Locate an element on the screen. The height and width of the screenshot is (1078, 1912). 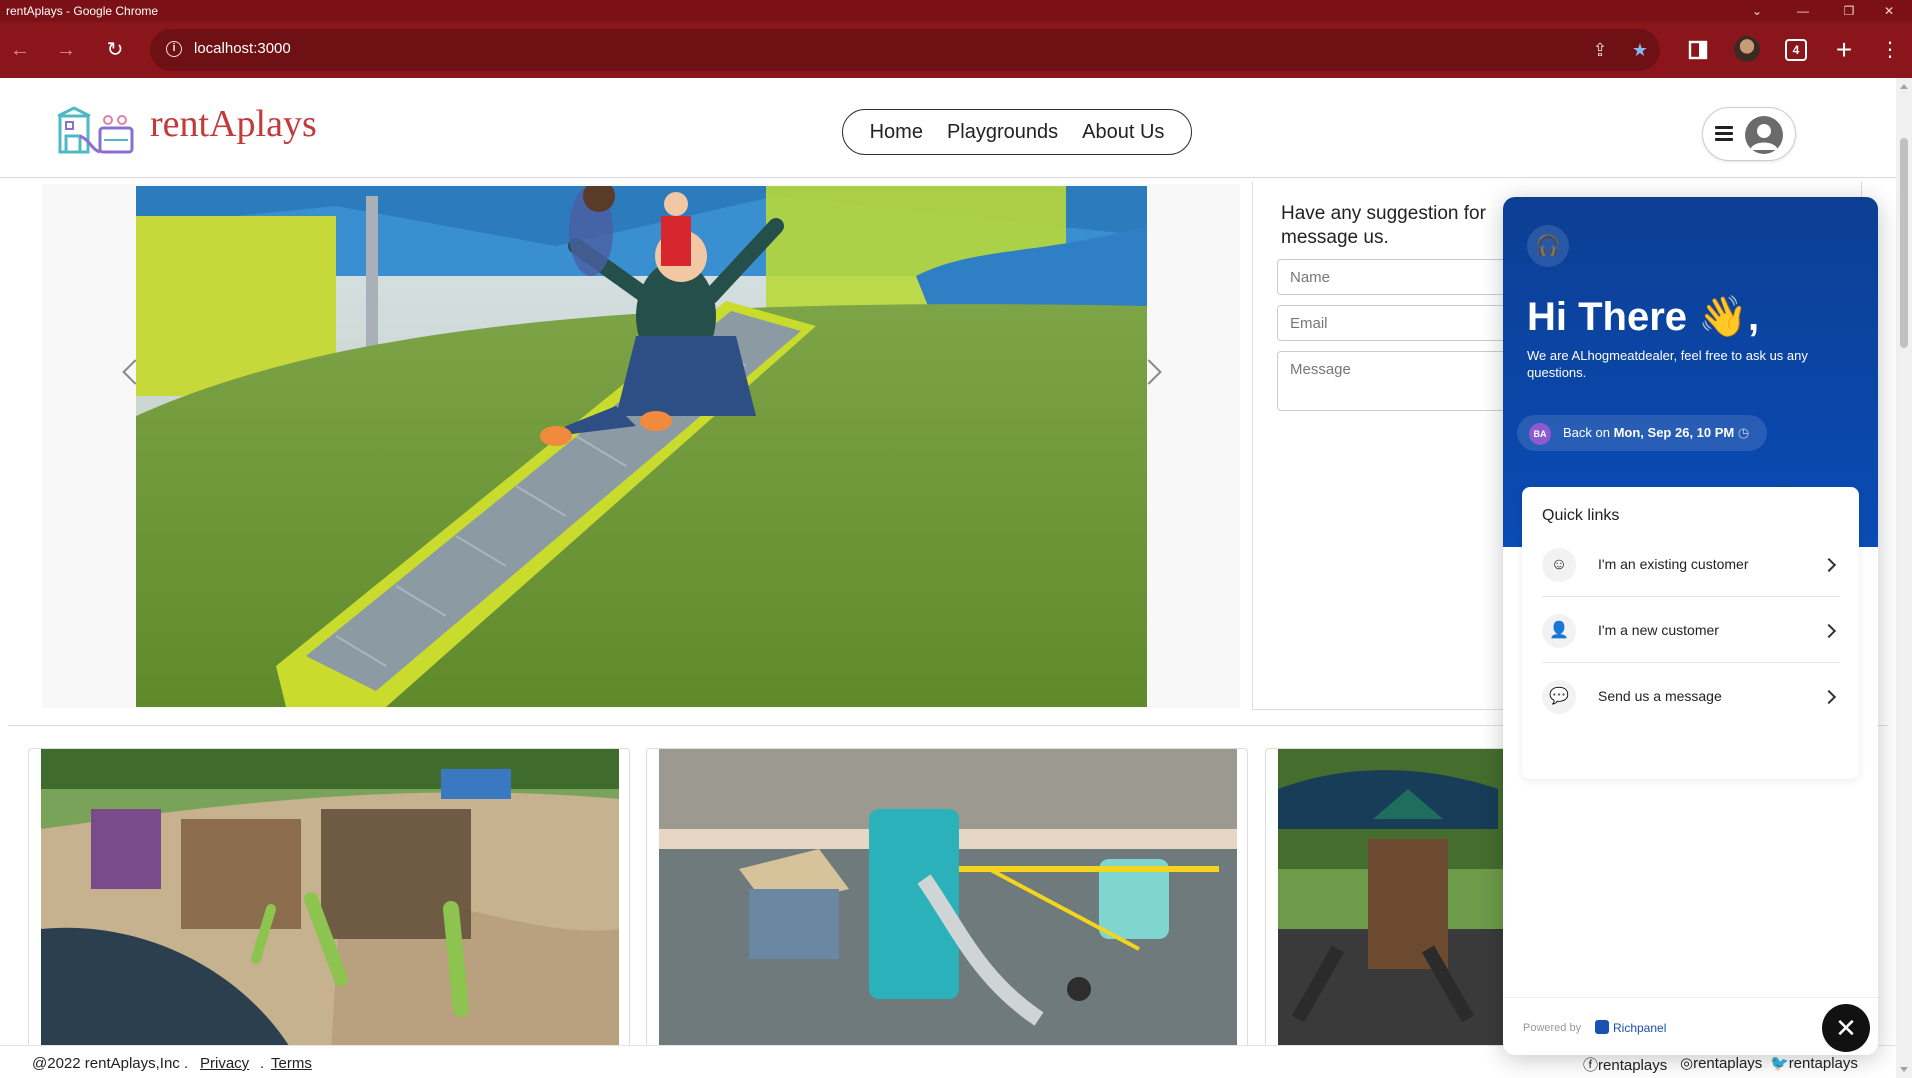
window-title: rentAplays - Google Chrome is located at coordinates (82, 11).